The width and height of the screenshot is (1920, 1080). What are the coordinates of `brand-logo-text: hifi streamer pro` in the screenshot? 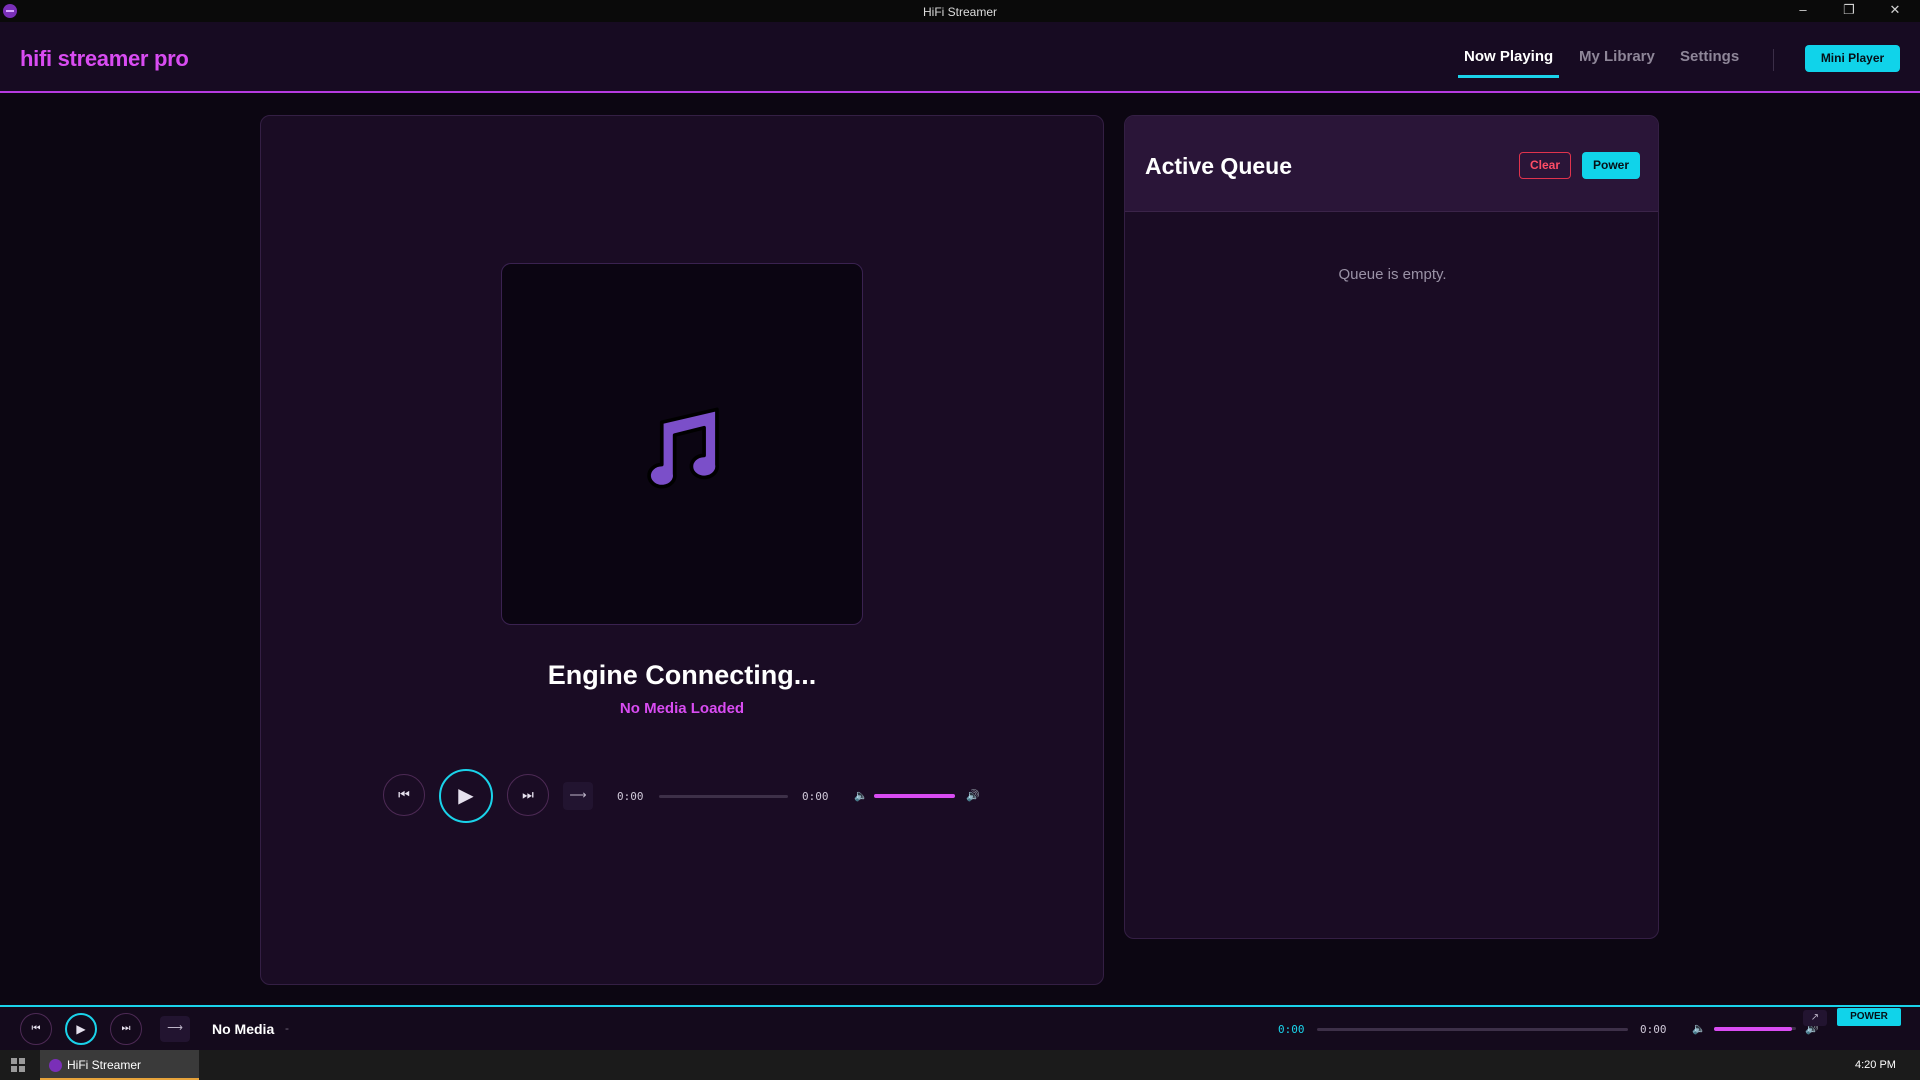 It's located at (104, 58).